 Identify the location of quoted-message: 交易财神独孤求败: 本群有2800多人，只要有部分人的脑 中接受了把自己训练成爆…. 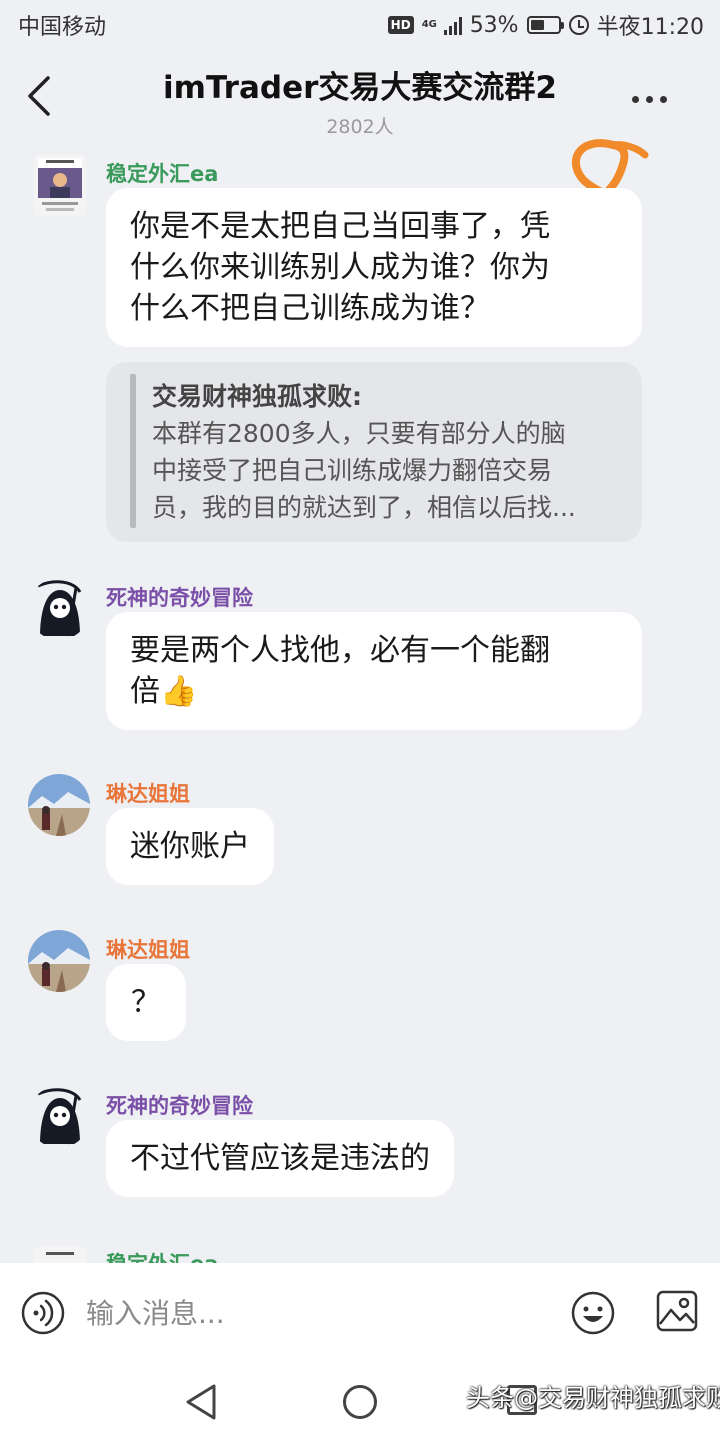
(374, 452).